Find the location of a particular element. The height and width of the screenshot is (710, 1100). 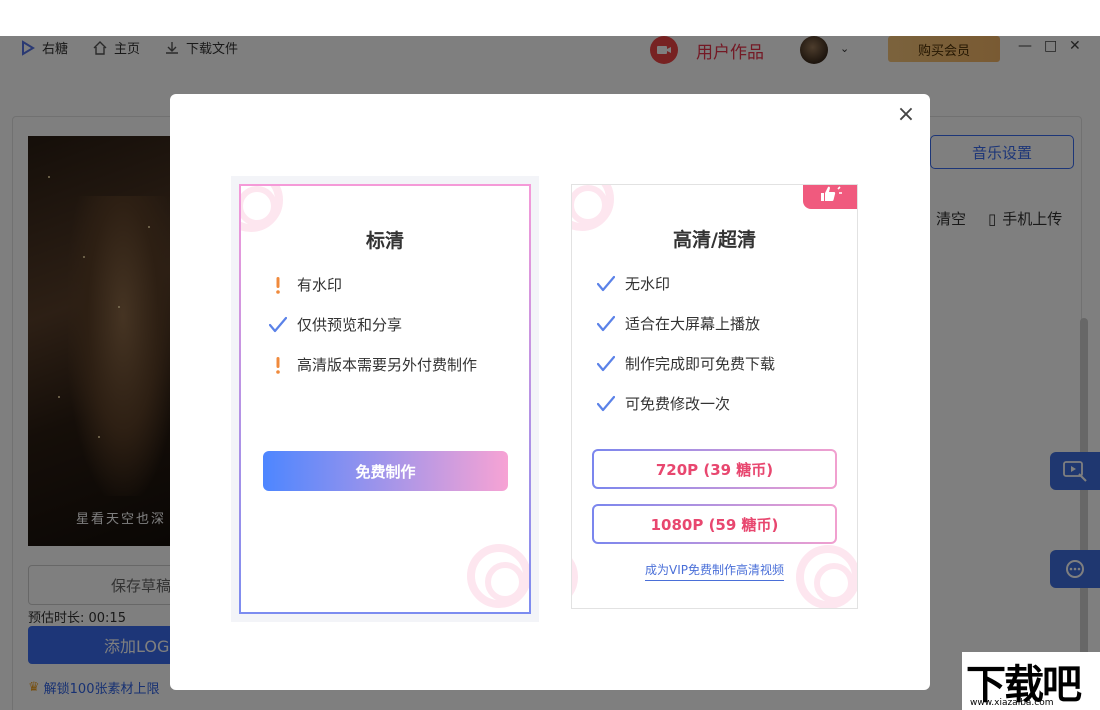

price-1080p-button: 1080P (59 糖币) is located at coordinates (714, 524).